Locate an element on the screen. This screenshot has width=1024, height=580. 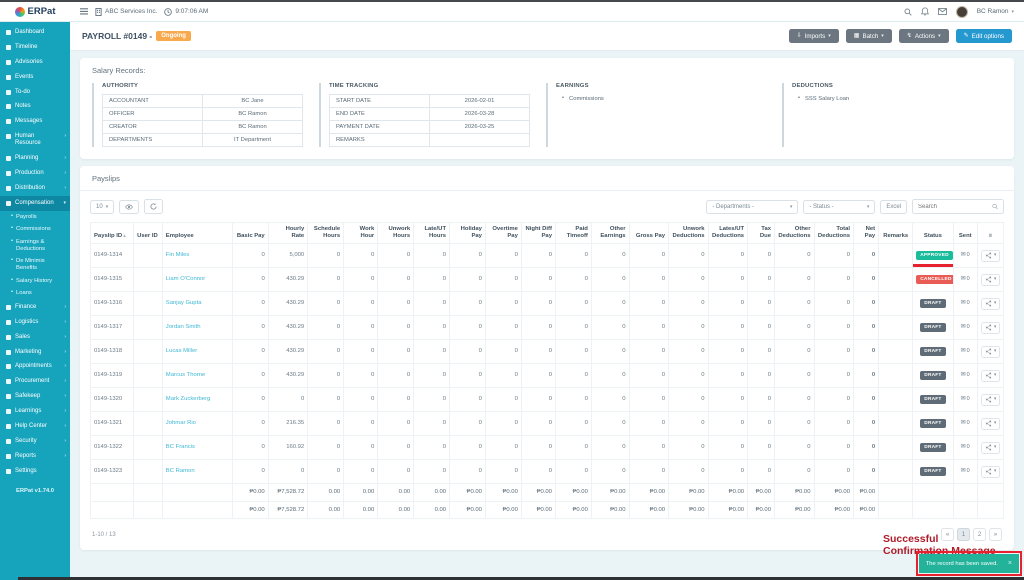
employee-link: Lucas Miller is located at coordinates (181, 351).